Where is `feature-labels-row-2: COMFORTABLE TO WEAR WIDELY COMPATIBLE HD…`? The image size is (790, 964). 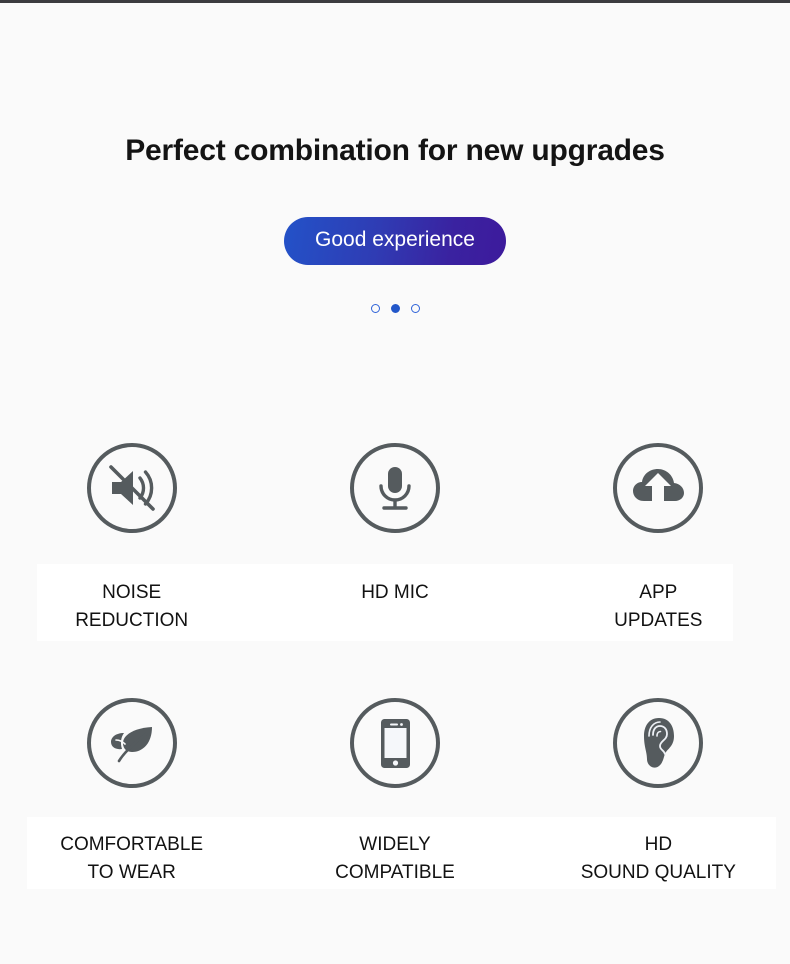
feature-labels-row-2: COMFORTABLE TO WEAR WIDELY COMPATIBLE HD… is located at coordinates (395, 859).